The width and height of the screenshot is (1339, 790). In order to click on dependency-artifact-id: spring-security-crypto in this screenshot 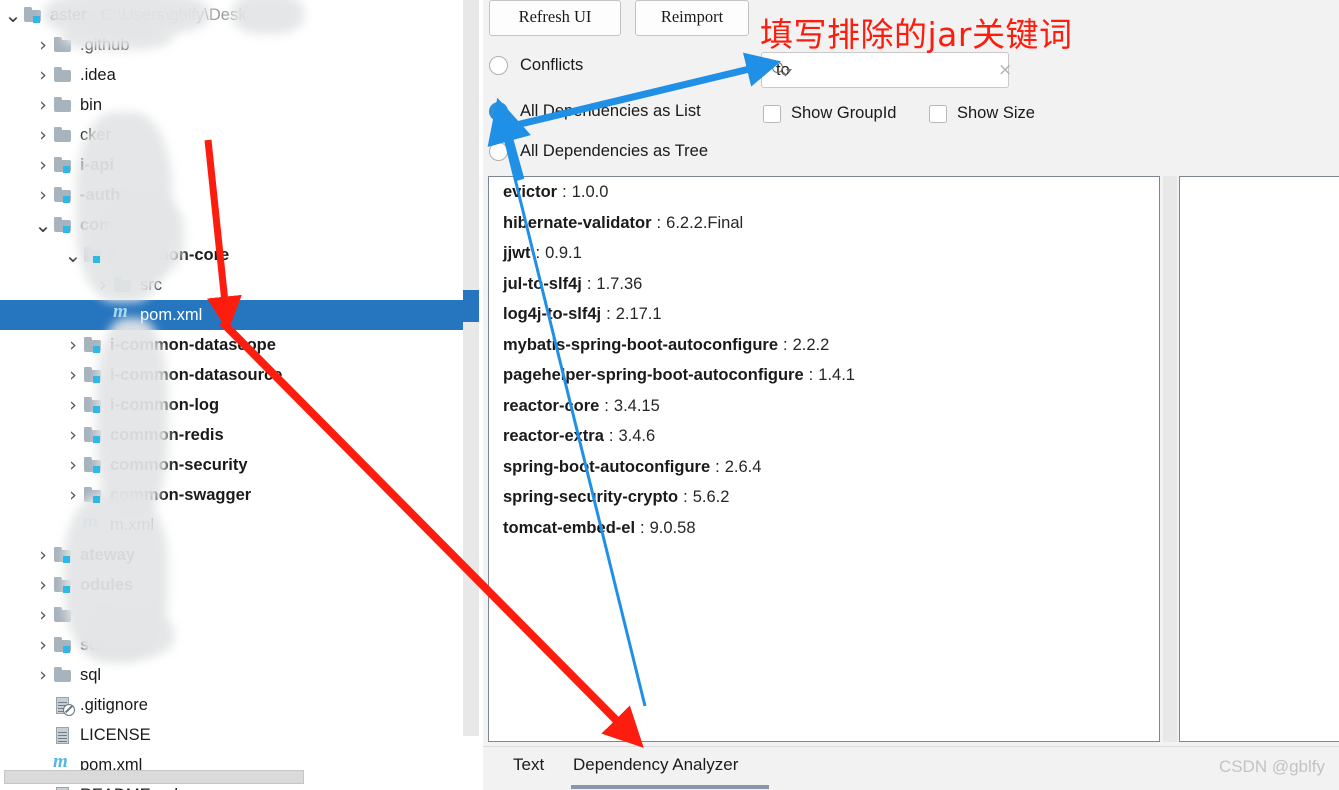, I will do `click(591, 497)`.